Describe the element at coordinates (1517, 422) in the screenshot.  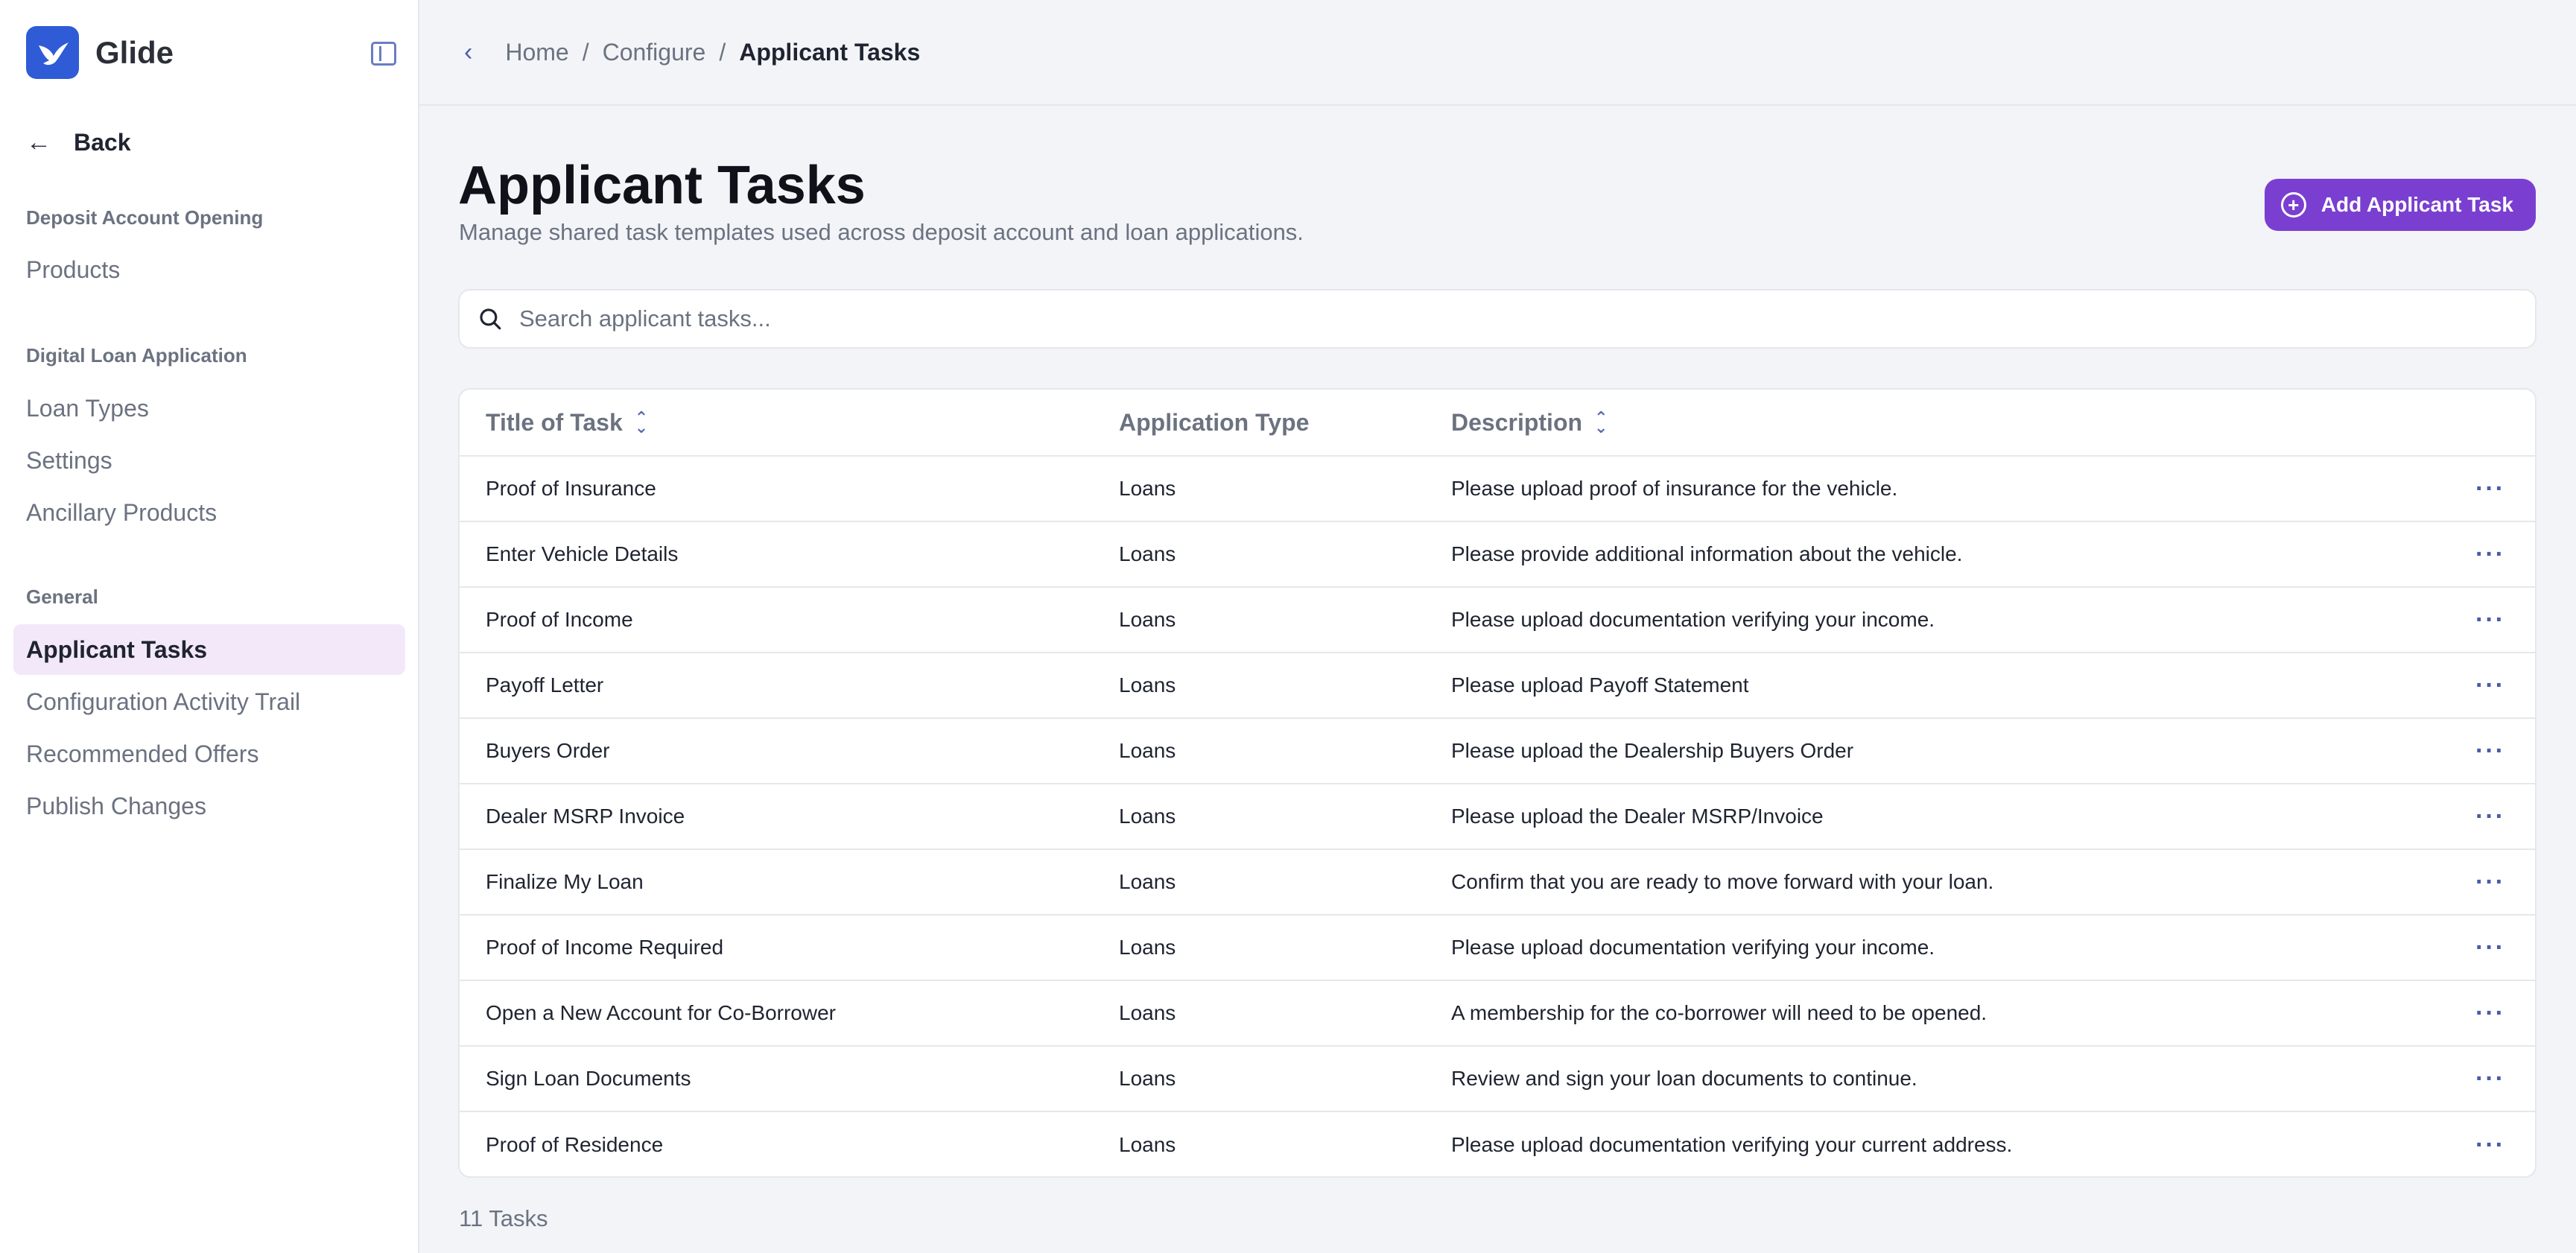
I see `column-description-label: Description` at that location.